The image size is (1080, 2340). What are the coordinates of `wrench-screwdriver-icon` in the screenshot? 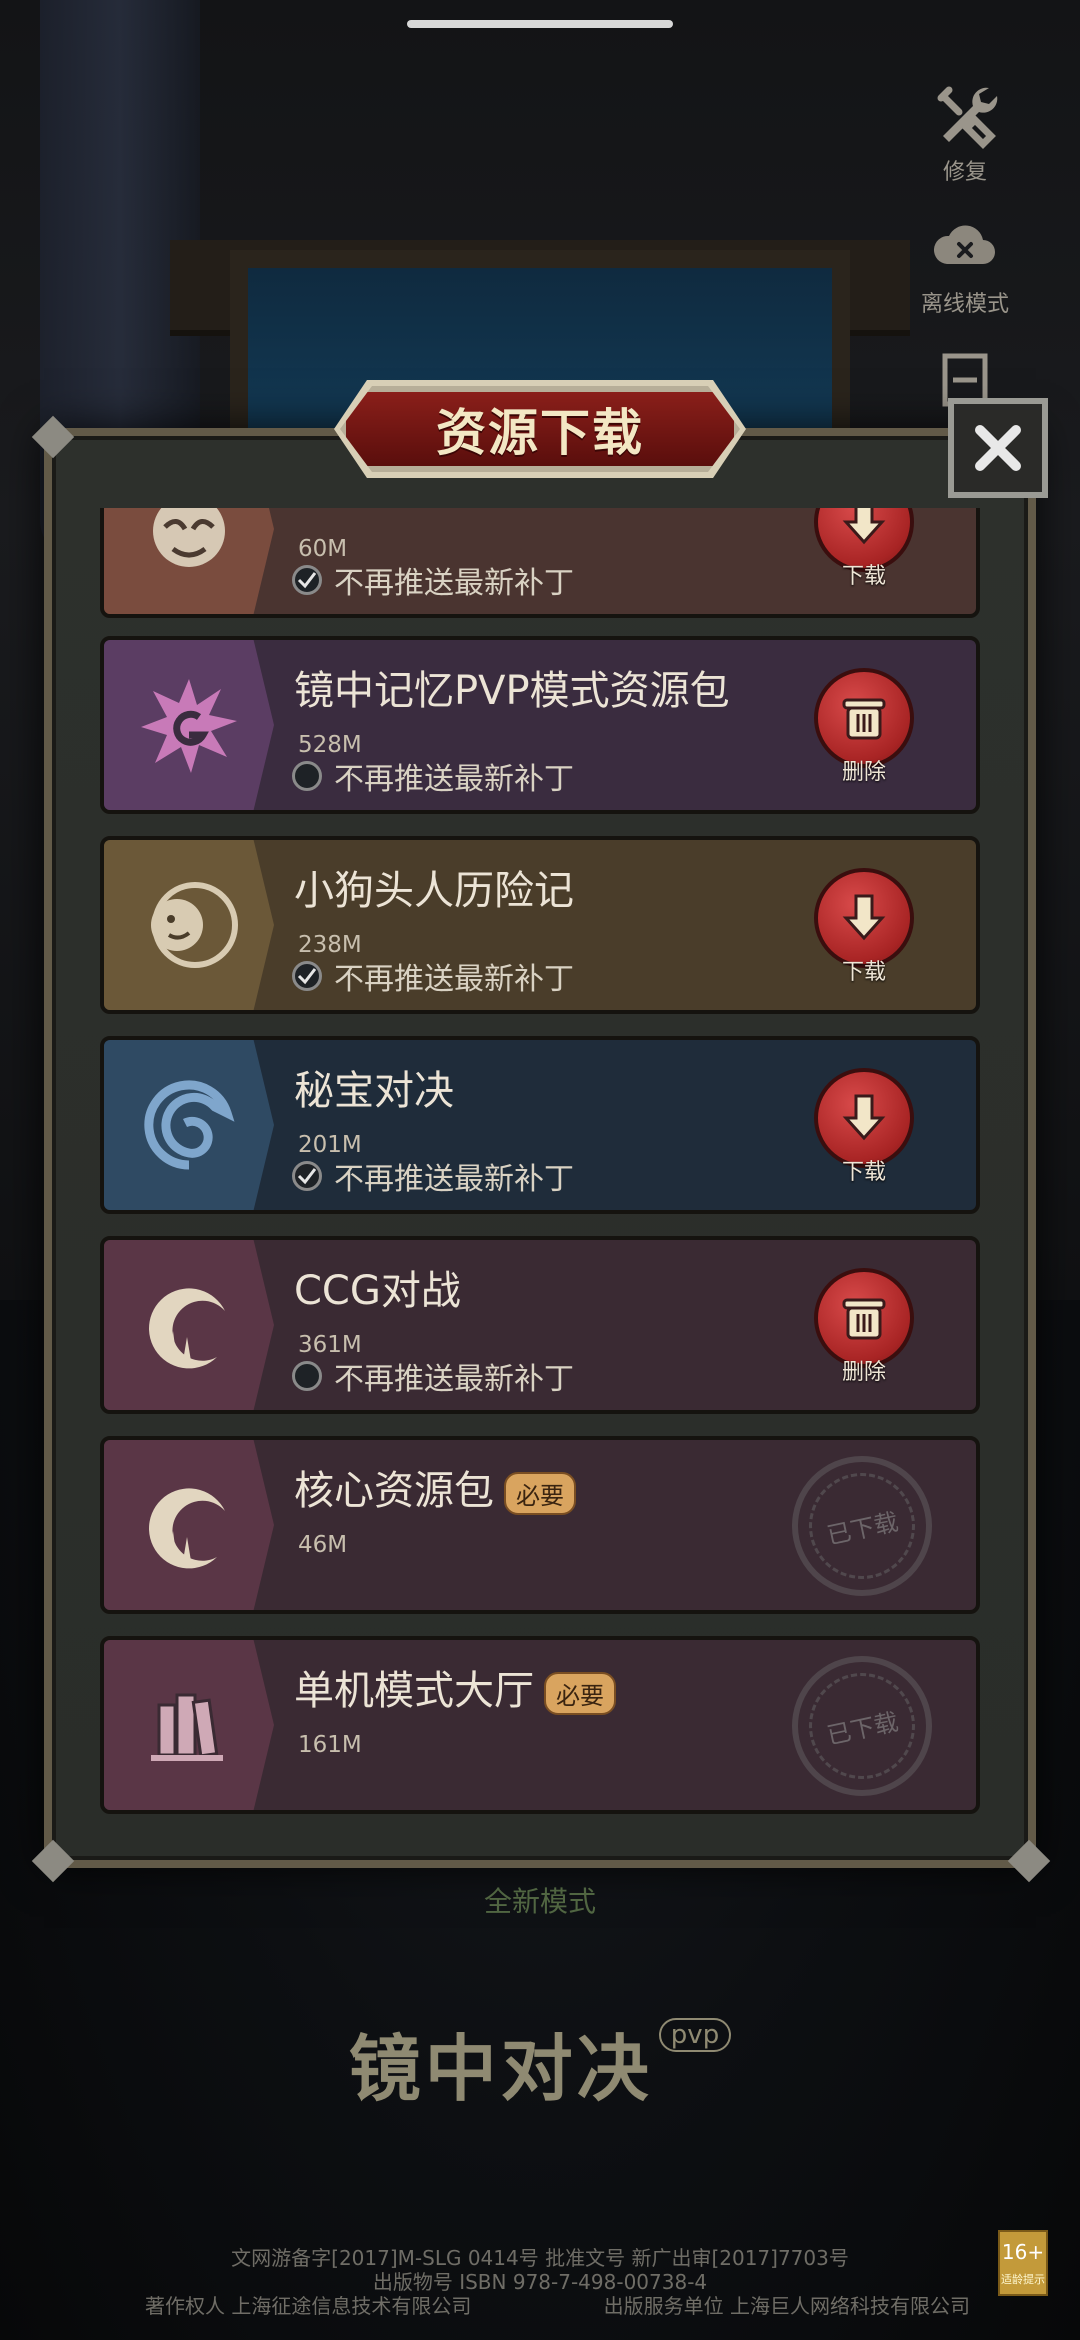 It's located at (965, 114).